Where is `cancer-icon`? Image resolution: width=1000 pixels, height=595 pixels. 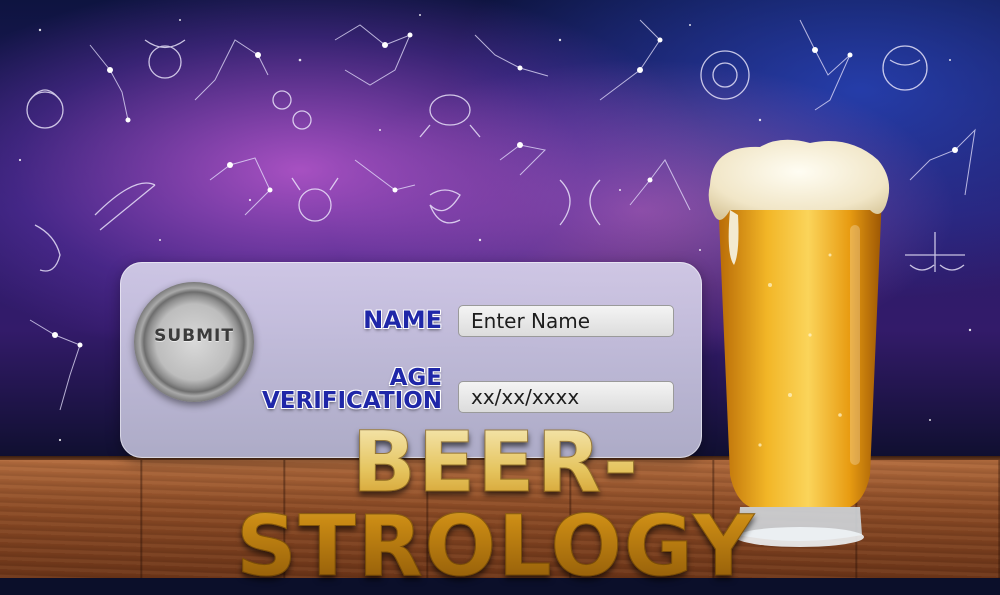
cancer-icon is located at coordinates (450, 116).